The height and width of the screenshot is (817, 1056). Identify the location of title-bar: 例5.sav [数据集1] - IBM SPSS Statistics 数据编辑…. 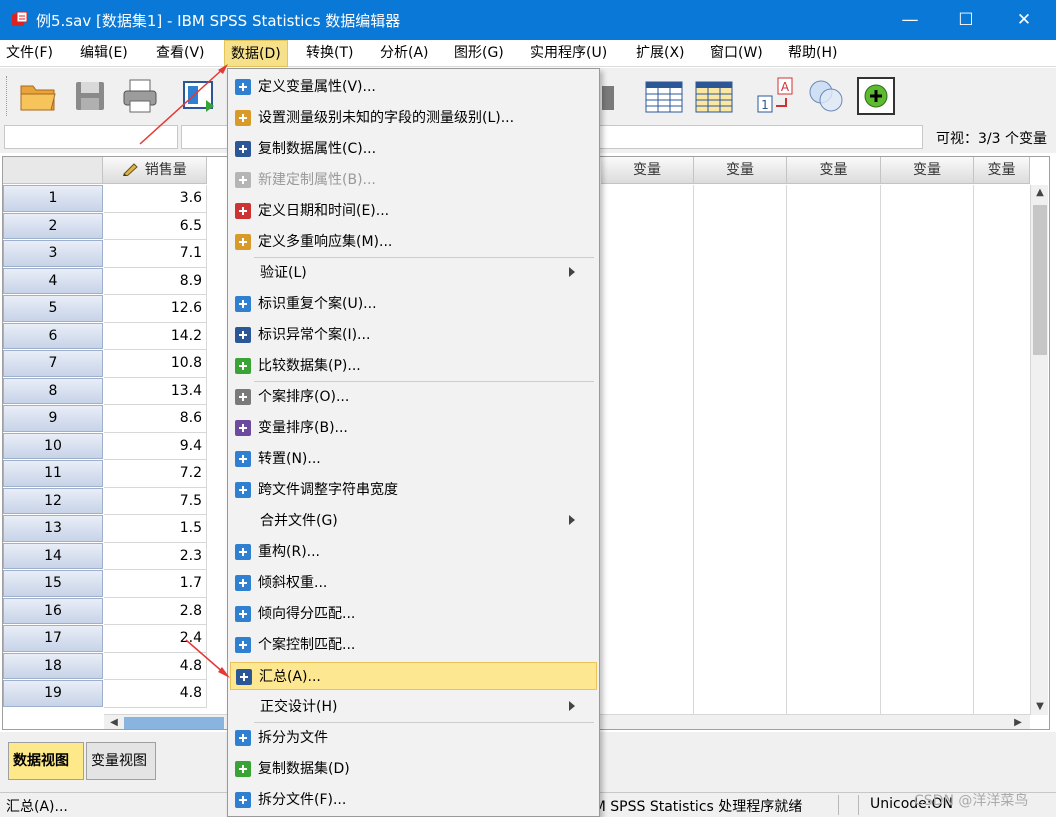
(528, 20).